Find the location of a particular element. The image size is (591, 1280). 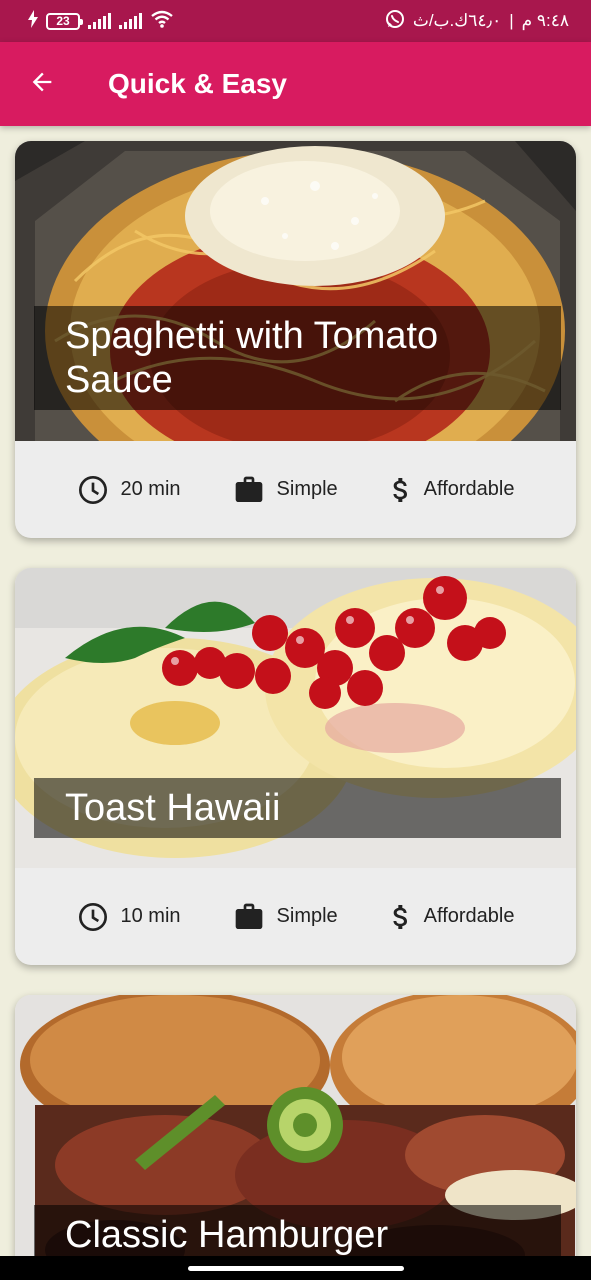

back-button is located at coordinates (42, 84).